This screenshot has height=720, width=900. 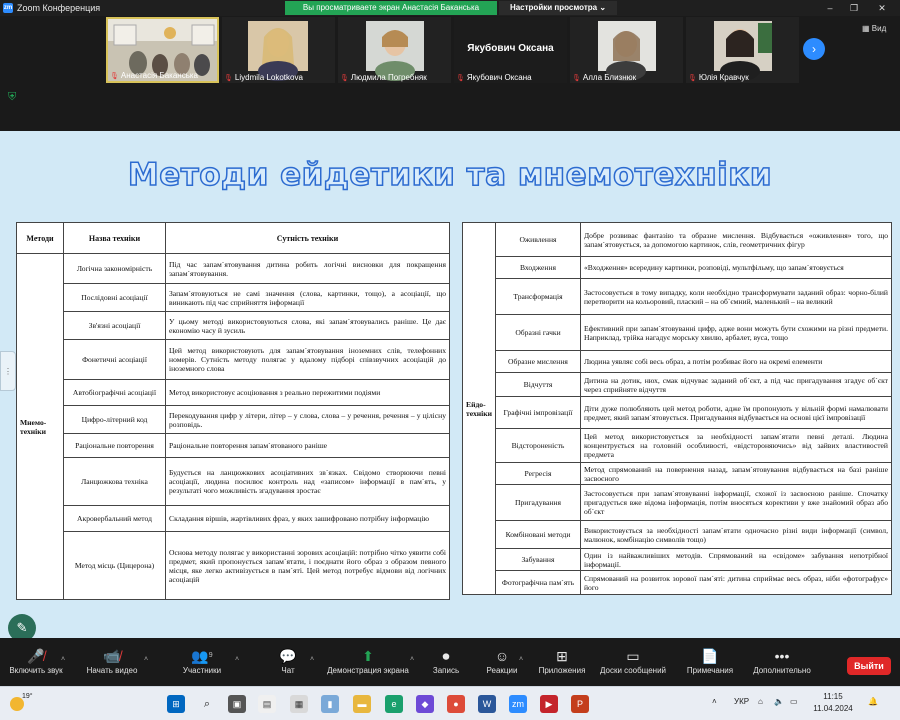 I want to click on collapse-handle: ⋮, so click(x=8, y=371).